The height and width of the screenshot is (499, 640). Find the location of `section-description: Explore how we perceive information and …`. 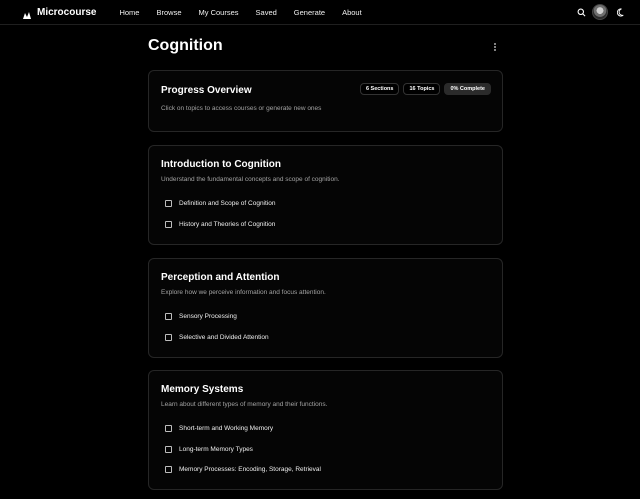

section-description: Explore how we perceive information and … is located at coordinates (243, 292).